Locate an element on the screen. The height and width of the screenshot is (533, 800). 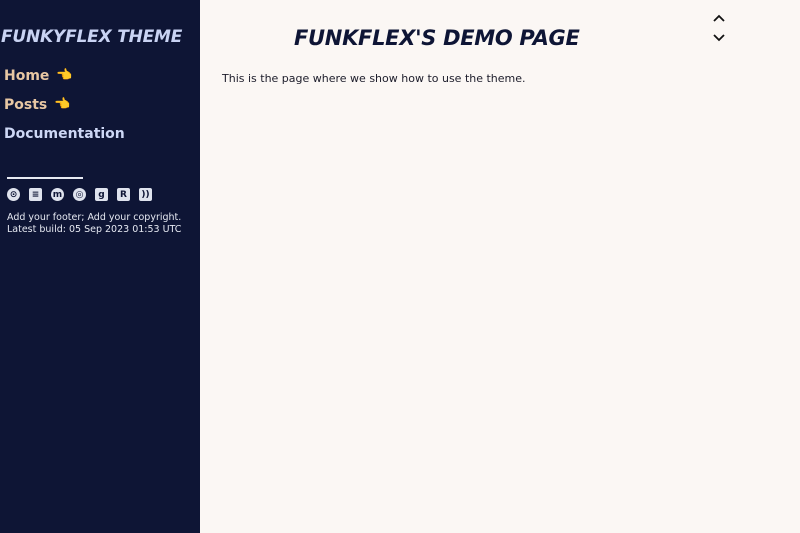
scroll-down-icon is located at coordinates (719, 38).